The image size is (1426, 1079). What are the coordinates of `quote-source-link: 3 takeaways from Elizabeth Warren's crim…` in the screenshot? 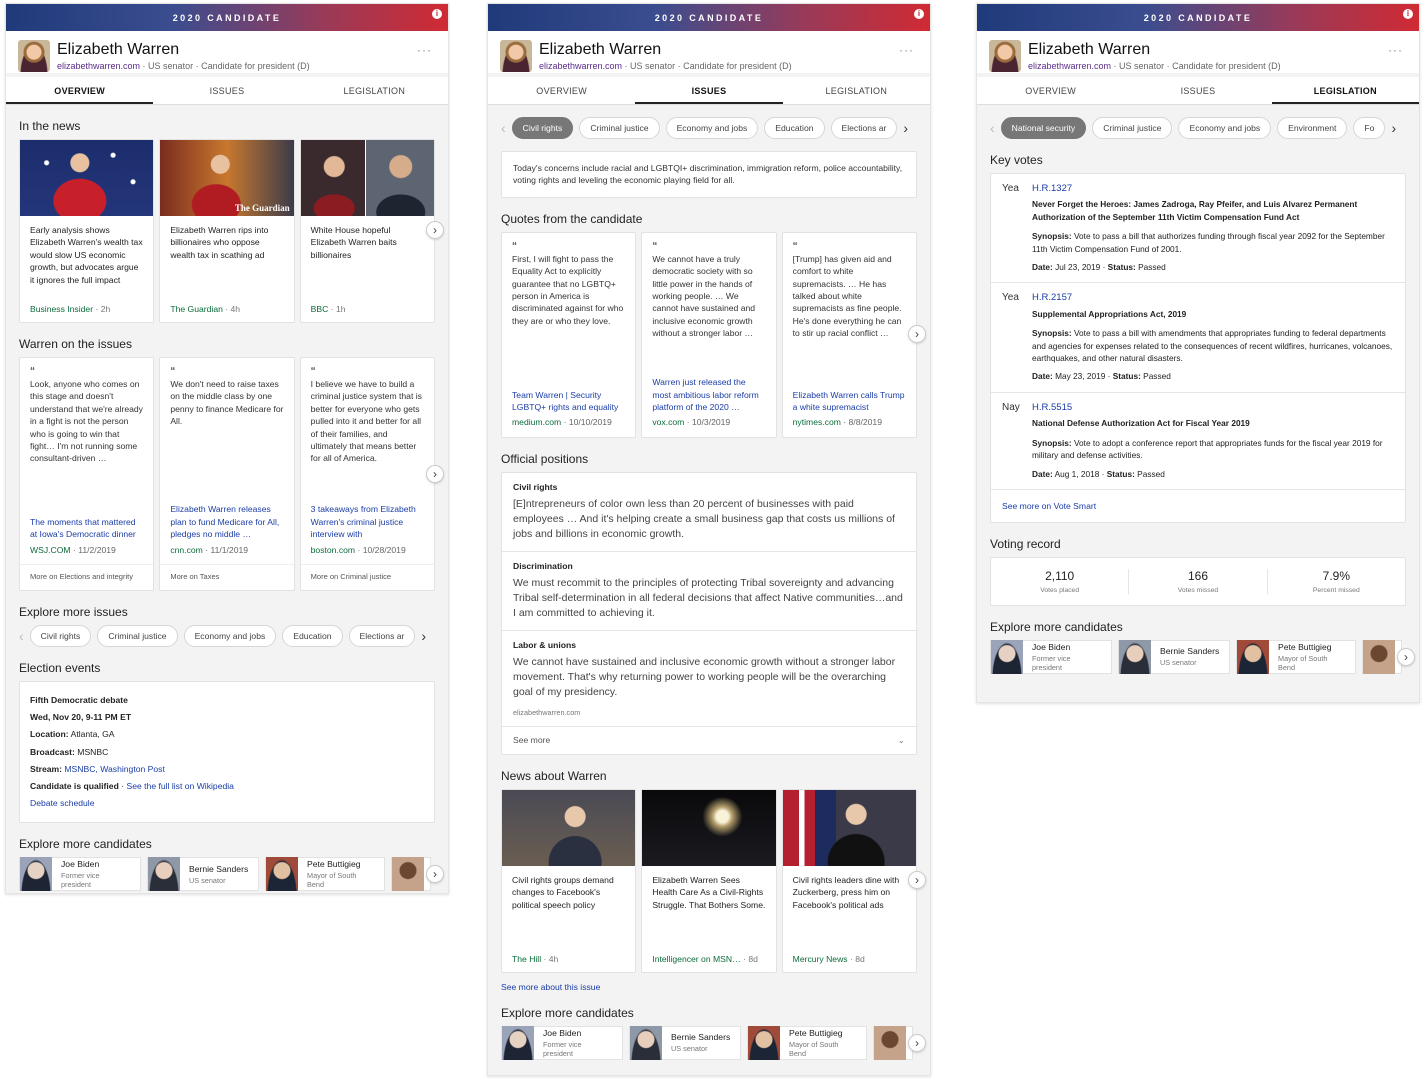 It's located at (367, 521).